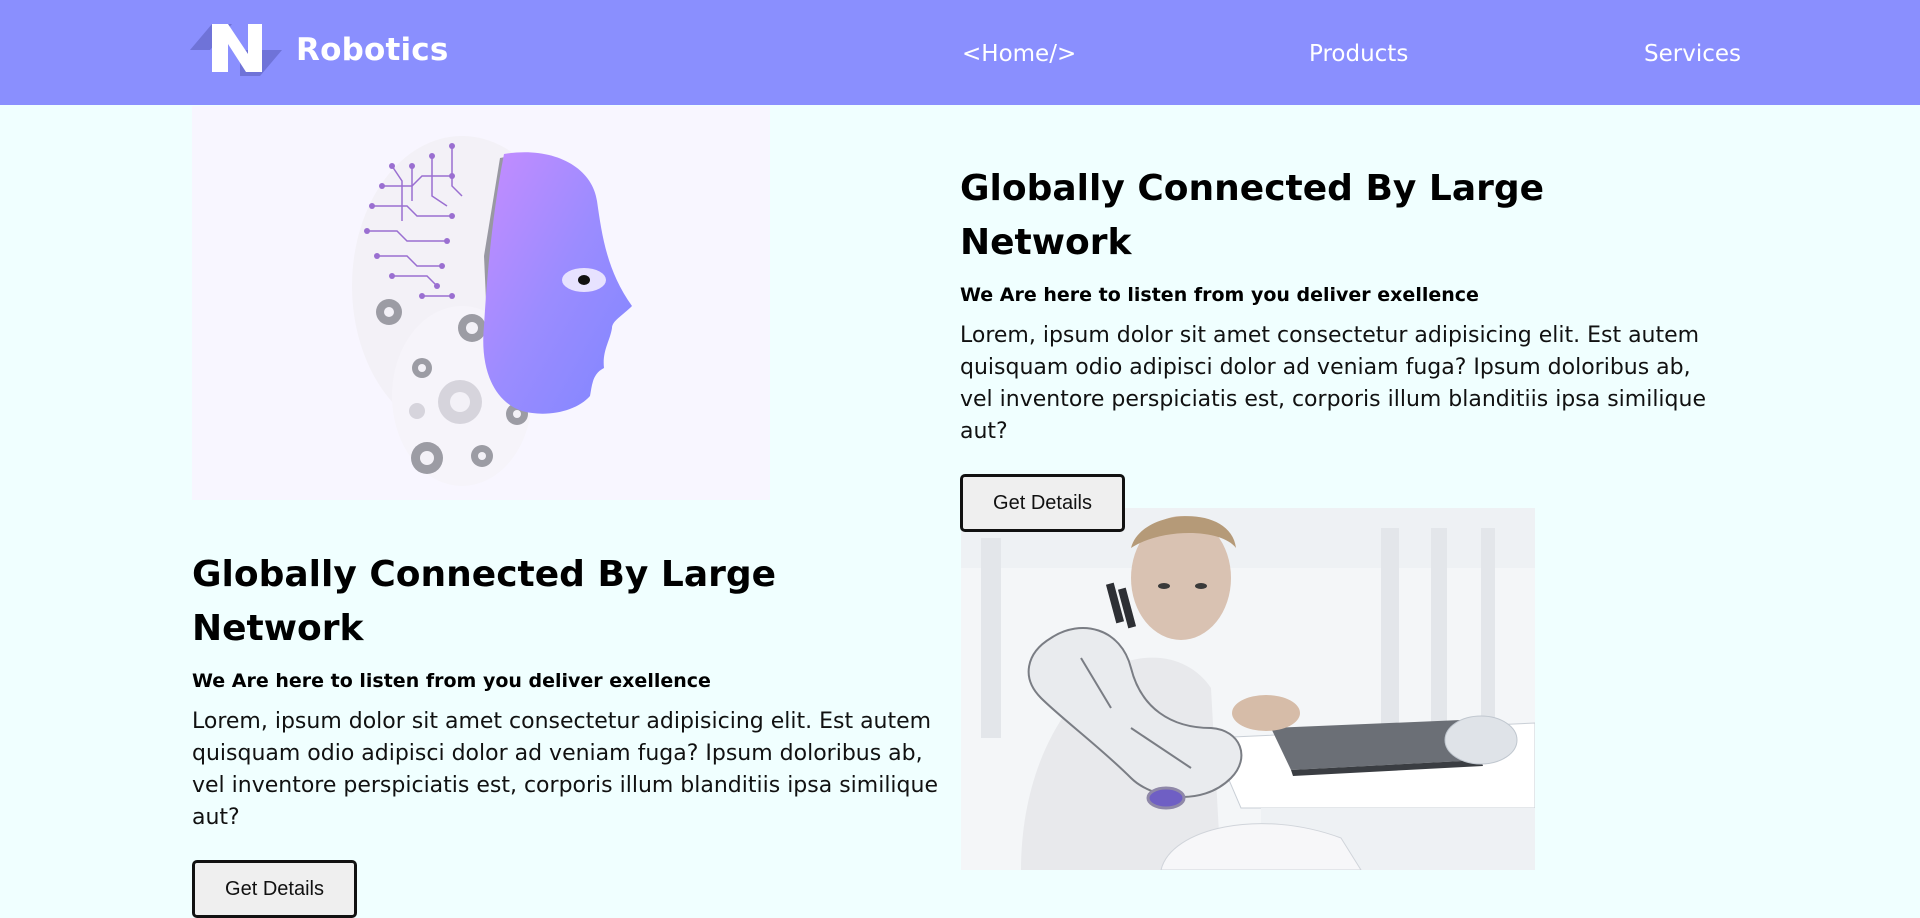 The image size is (1920, 918). What do you see at coordinates (481, 303) in the screenshot?
I see `robot-head-illustration` at bounding box center [481, 303].